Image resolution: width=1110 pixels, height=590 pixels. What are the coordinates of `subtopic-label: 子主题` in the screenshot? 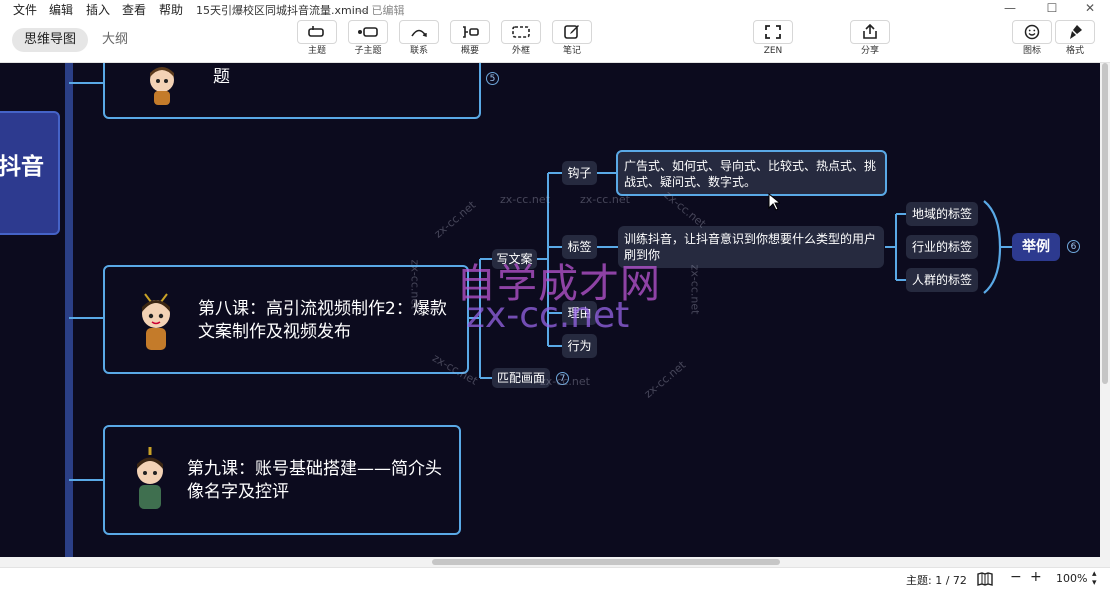 It's located at (368, 51).